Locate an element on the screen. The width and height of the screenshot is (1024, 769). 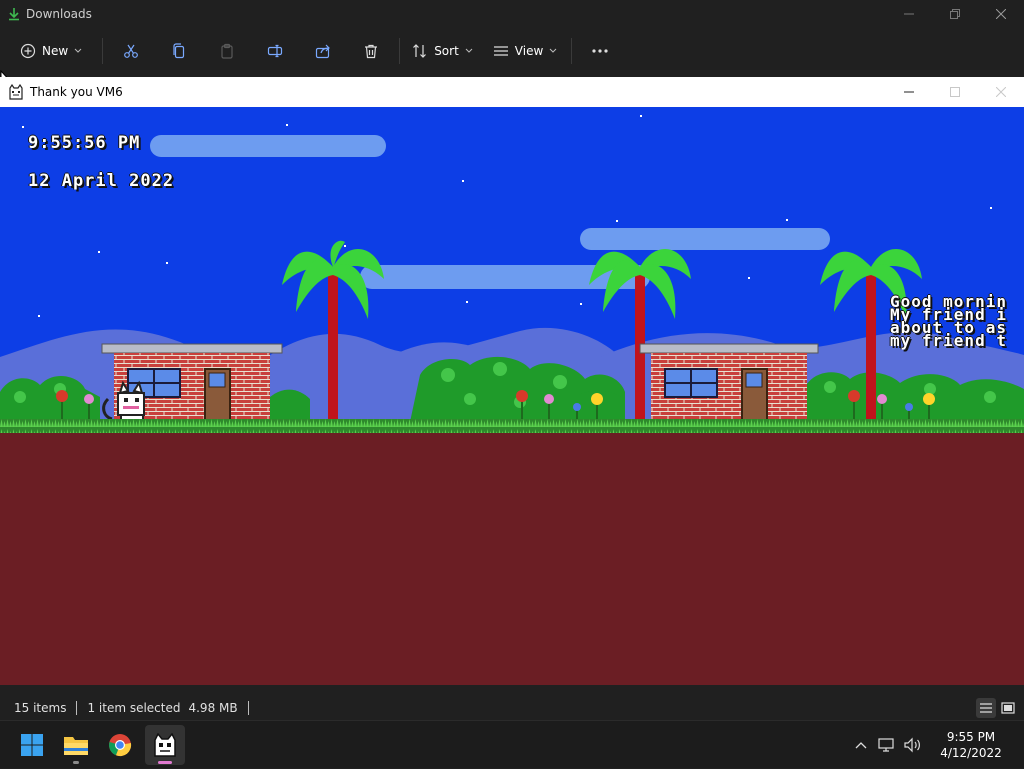
selection-count: 1 item selected is located at coordinates (134, 708).